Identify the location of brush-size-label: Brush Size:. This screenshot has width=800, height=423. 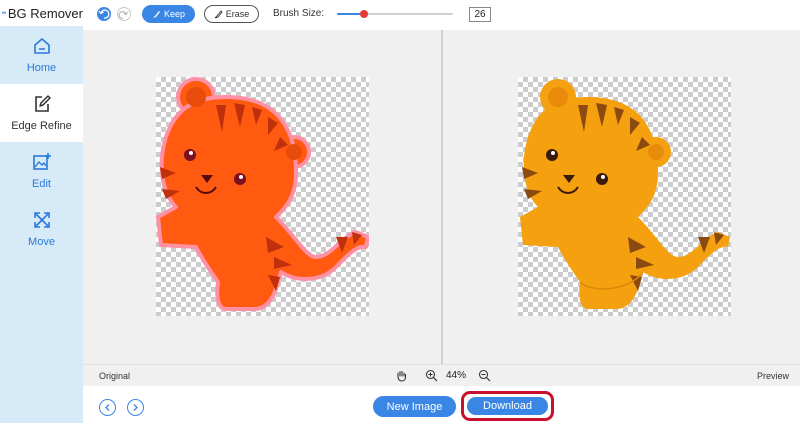
(299, 13).